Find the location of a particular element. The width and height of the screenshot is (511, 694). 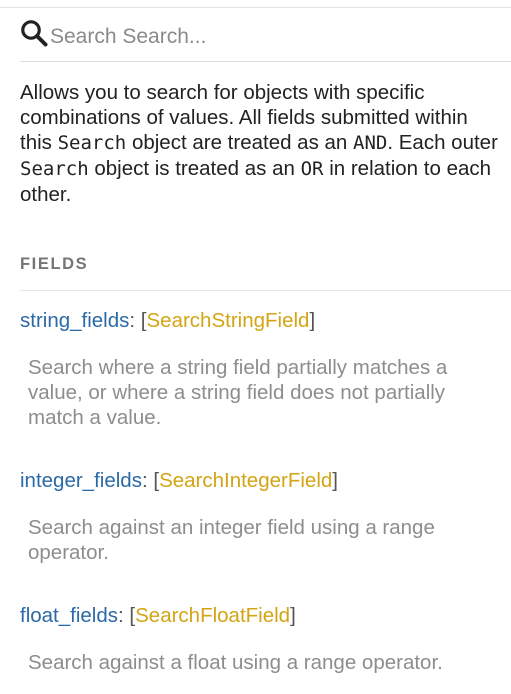

code-and: AND is located at coordinates (370, 143).